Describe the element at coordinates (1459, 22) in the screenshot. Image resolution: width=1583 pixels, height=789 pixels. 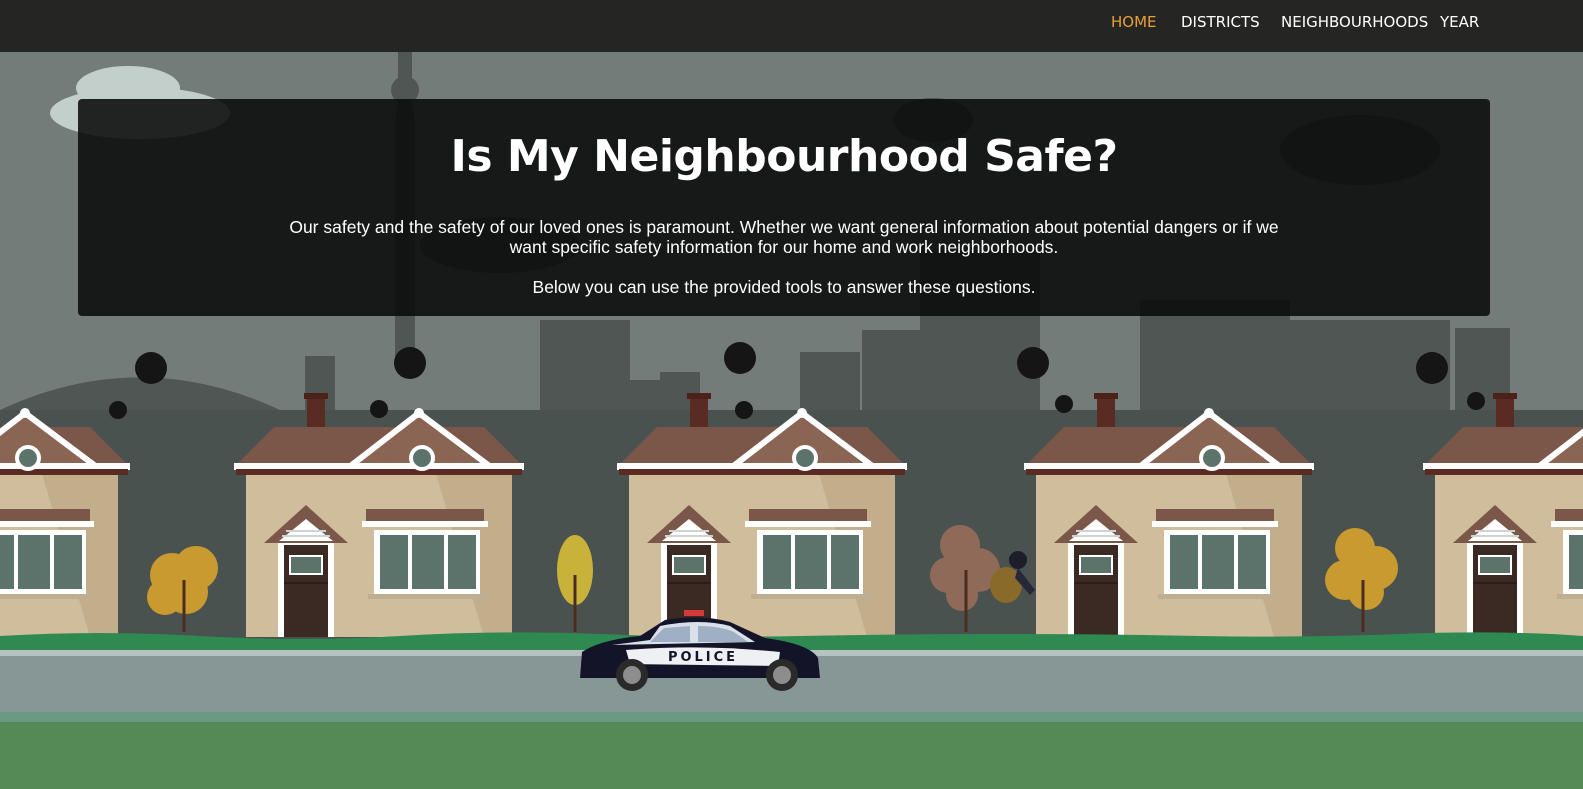
I see `nav-year-link: YEAR` at that location.